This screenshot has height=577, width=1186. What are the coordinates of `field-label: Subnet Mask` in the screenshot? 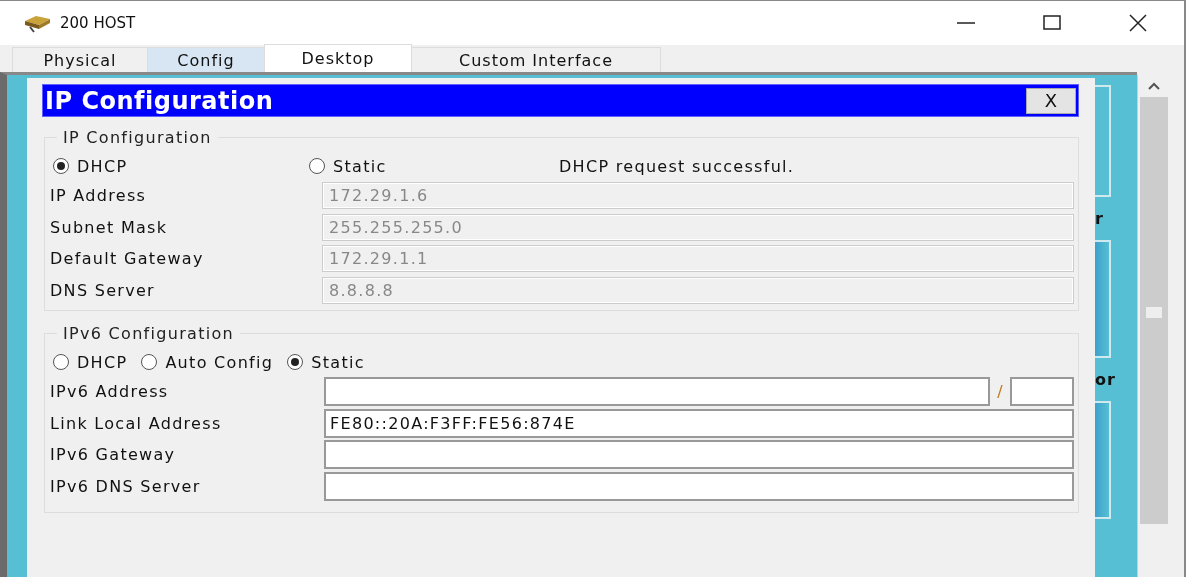 It's located at (109, 227).